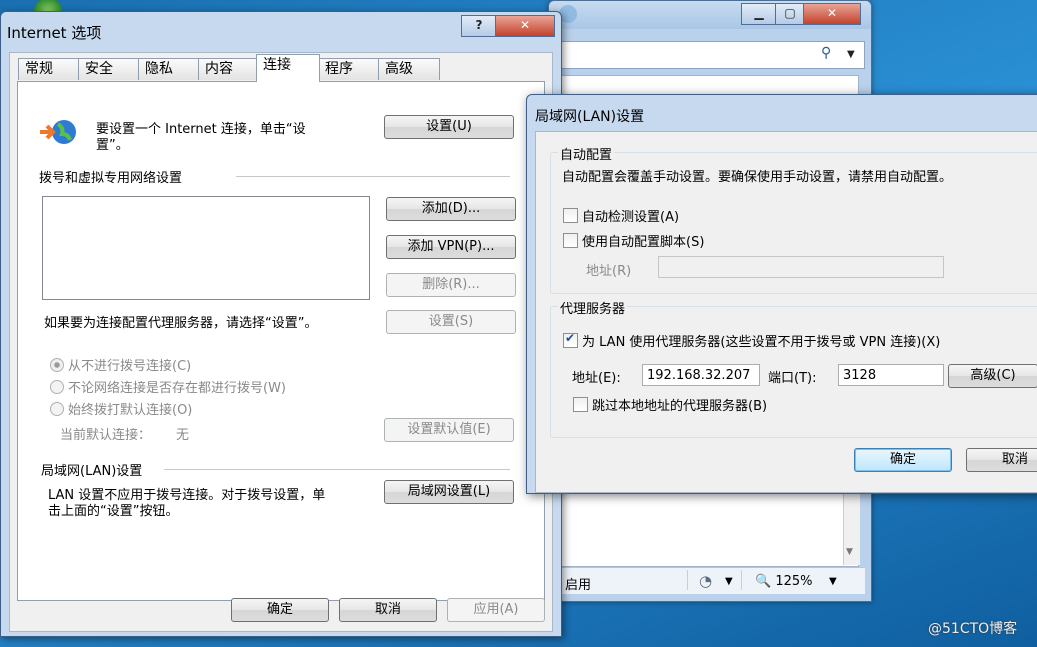 Image resolution: width=1037 pixels, height=647 pixels. Describe the element at coordinates (759, 14) in the screenshot. I see `minimize-button: ▁` at that location.